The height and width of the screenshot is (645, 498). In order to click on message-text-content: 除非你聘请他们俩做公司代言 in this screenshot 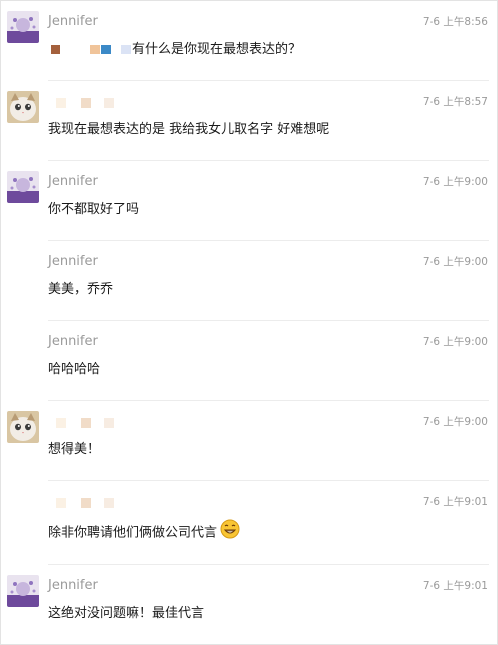, I will do `click(133, 533)`.